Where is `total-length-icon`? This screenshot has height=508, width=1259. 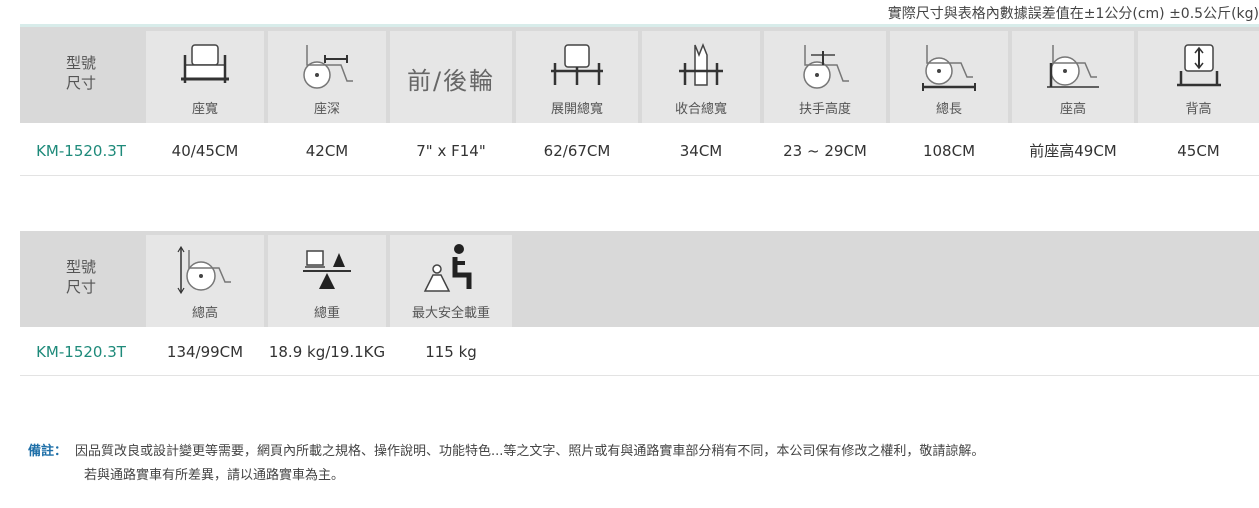 total-length-icon is located at coordinates (949, 66).